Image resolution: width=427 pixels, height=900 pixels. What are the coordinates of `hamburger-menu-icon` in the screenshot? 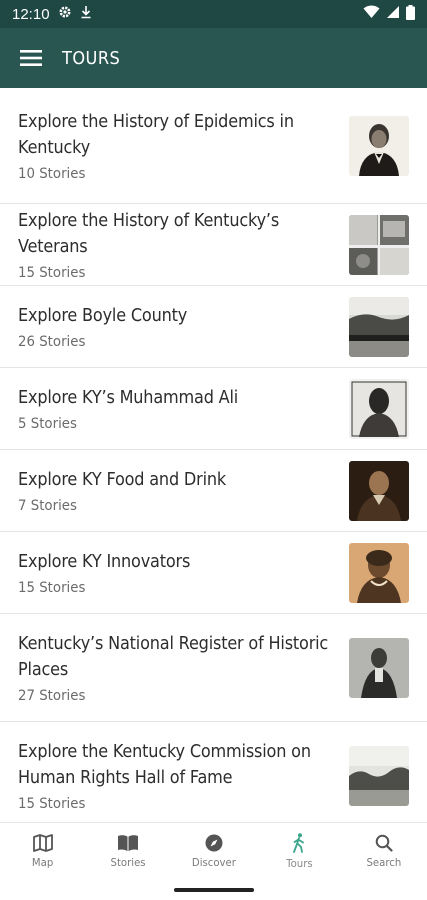 It's located at (31, 58).